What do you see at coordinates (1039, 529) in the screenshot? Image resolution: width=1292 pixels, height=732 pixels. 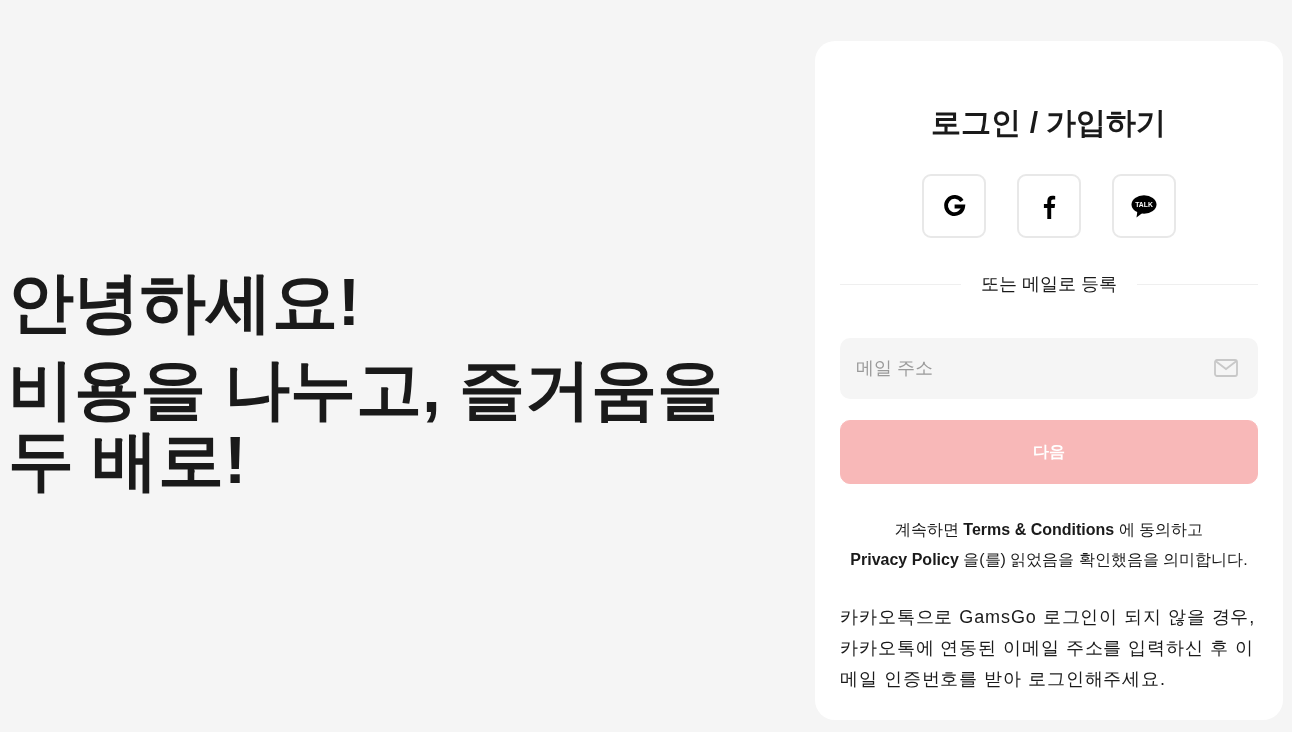 I see `policy-link: Terms & Conditions` at bounding box center [1039, 529].